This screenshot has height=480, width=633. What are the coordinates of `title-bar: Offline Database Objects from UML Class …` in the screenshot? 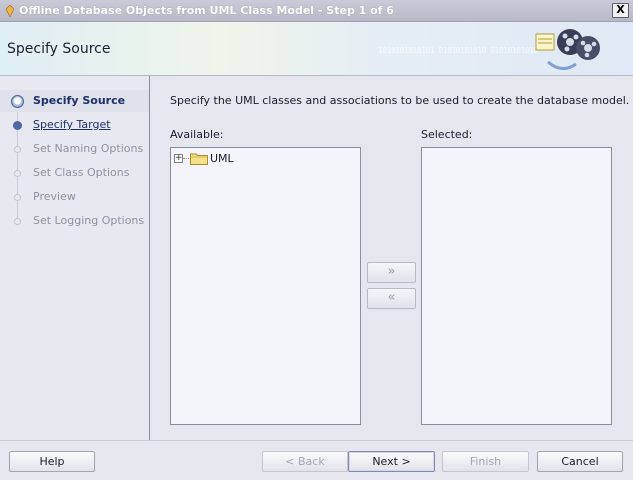 It's located at (316, 11).